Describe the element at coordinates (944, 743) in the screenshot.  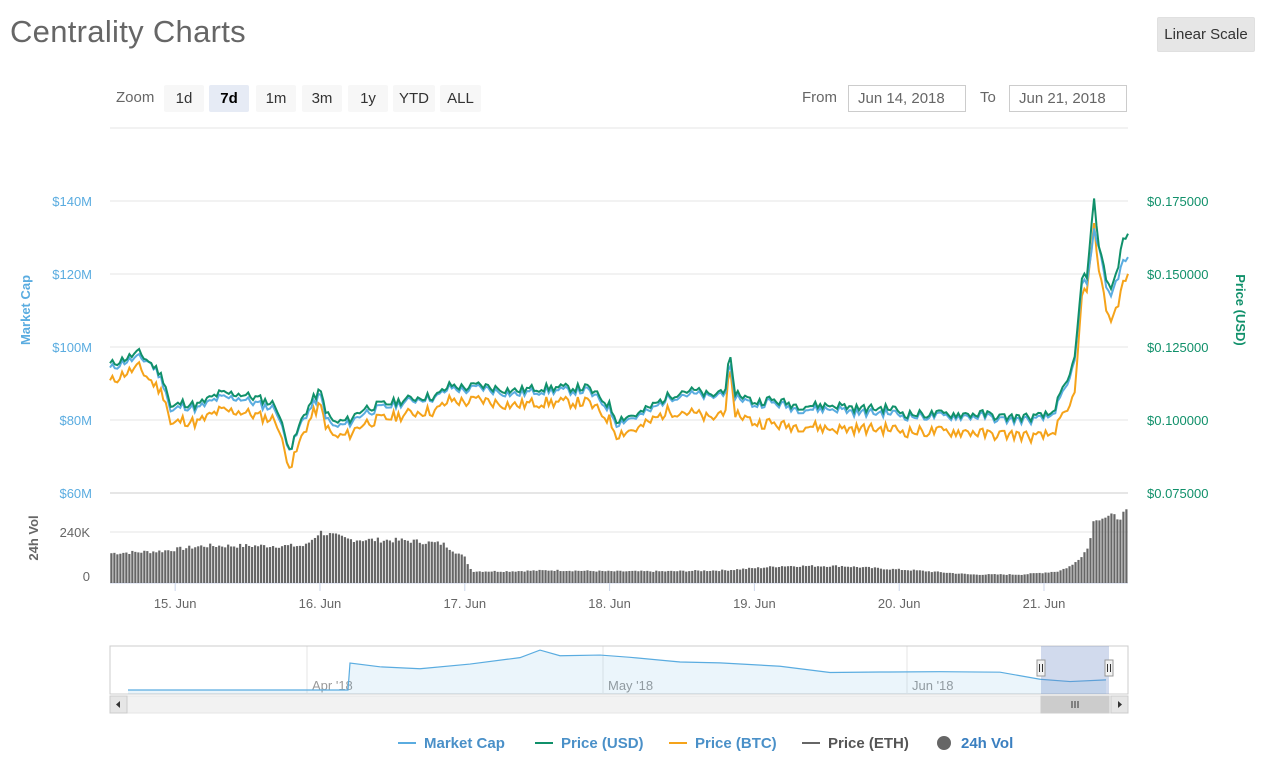
I see `legend-24h-vol-dot-icon` at that location.